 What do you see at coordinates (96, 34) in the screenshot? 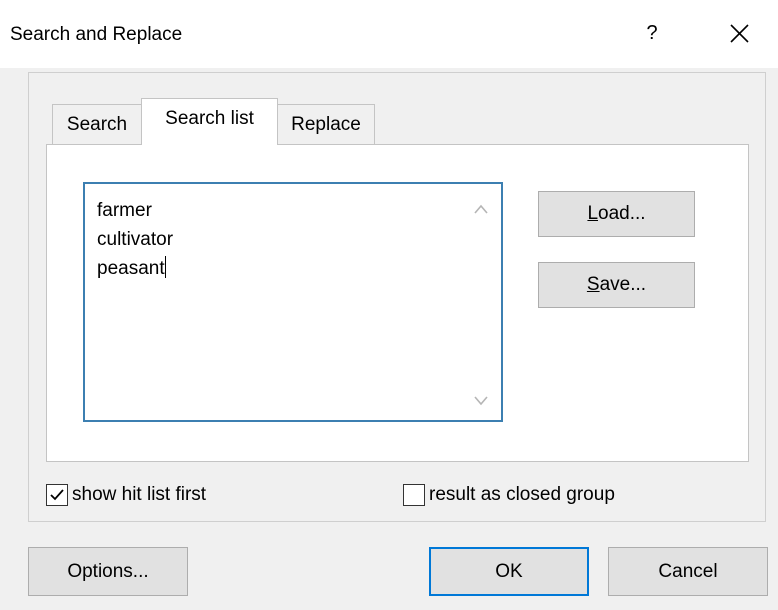
I see `window-title: Search and Replace` at bounding box center [96, 34].